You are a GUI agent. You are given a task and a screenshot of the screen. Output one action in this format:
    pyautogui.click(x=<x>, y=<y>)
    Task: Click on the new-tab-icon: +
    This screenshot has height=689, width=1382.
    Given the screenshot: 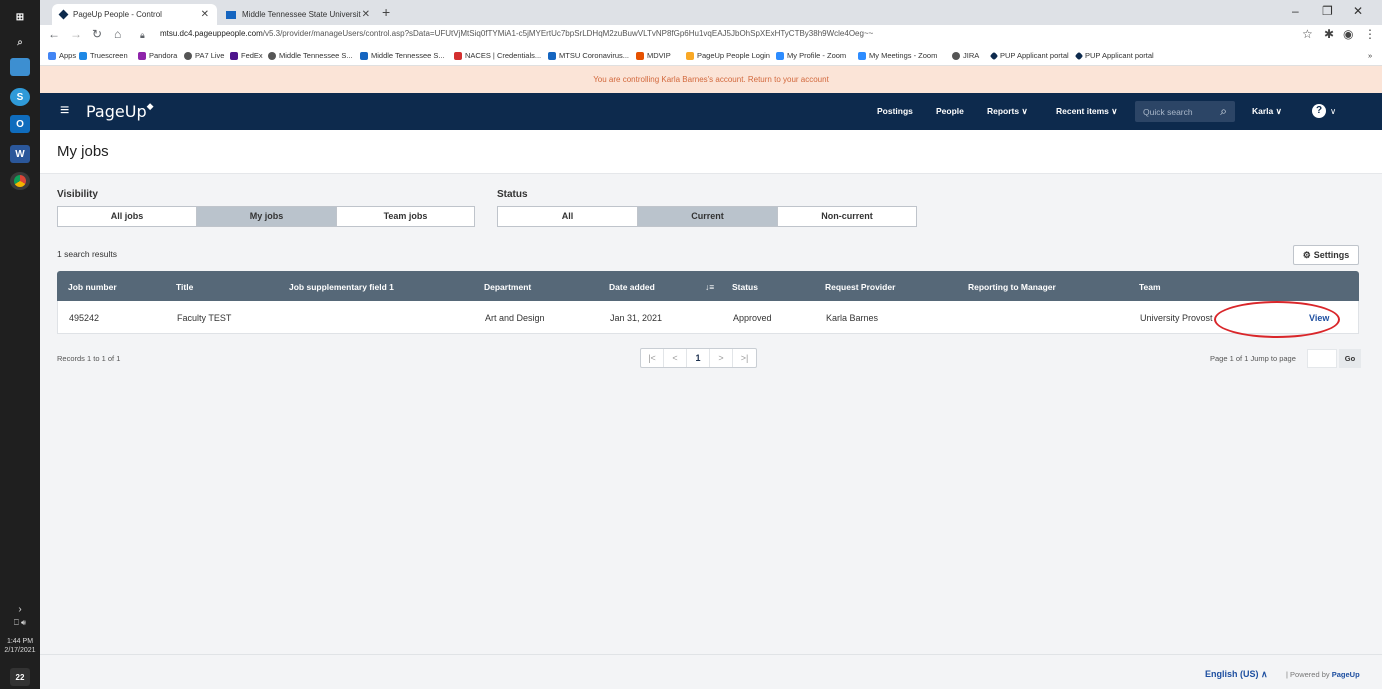 What is the action you would take?
    pyautogui.click(x=386, y=12)
    